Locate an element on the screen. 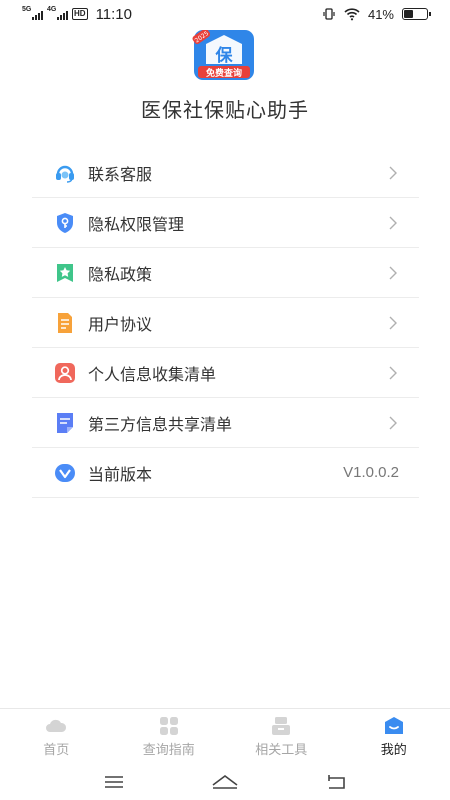 The width and height of the screenshot is (450, 800). signal-5g-icon: 5G is located at coordinates (32, 13).